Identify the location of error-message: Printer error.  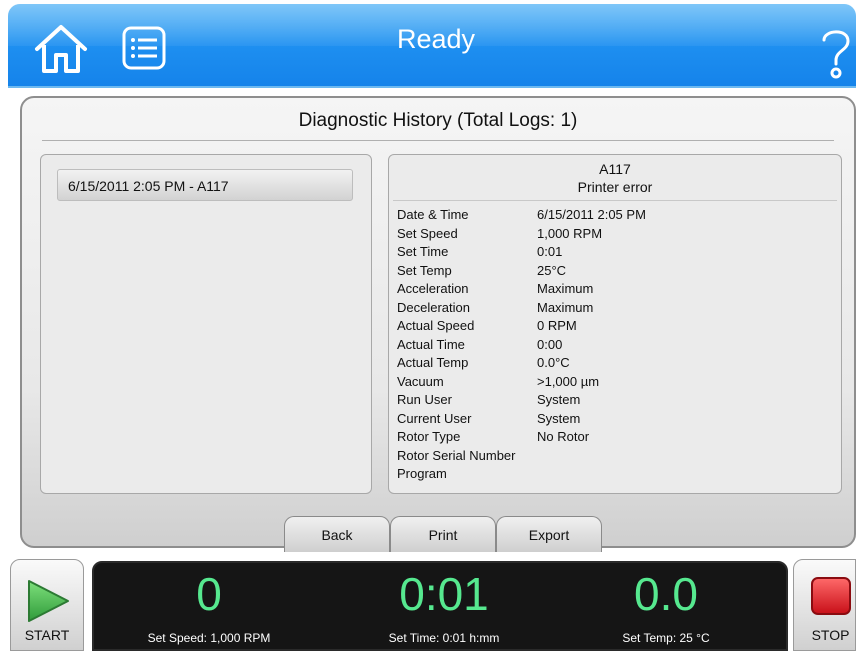
(615, 187).